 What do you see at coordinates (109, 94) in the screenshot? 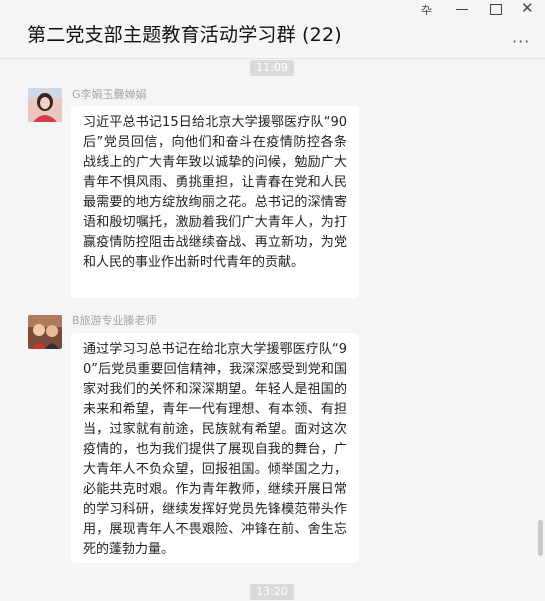
I see `sender-name: G李娟玉爨婵娟` at bounding box center [109, 94].